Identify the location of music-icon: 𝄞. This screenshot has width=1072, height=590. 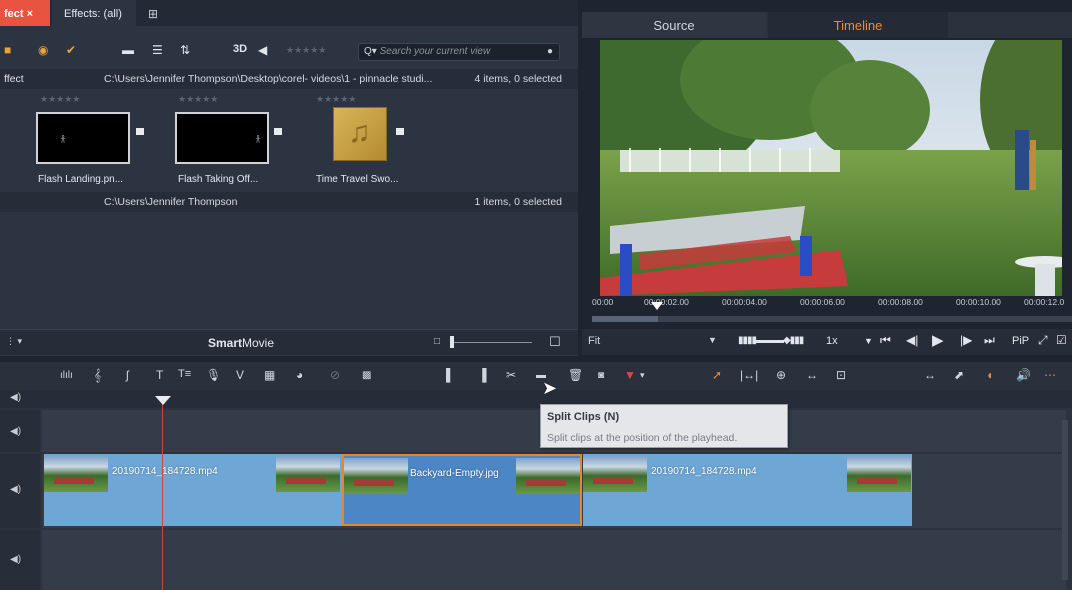
(97, 375).